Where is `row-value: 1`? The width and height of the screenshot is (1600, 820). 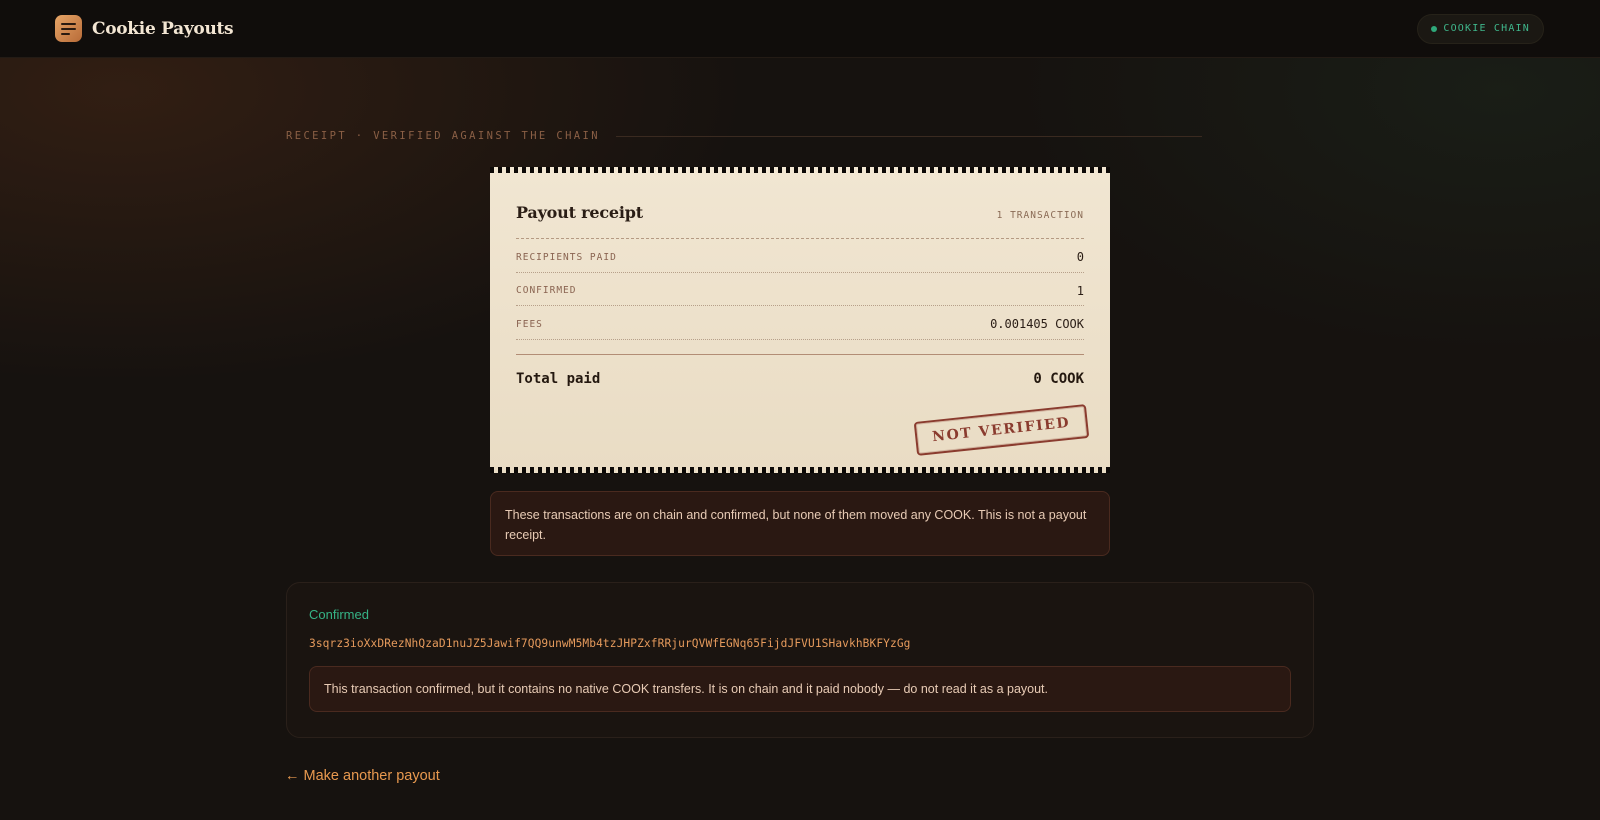
row-value: 1 is located at coordinates (1080, 290).